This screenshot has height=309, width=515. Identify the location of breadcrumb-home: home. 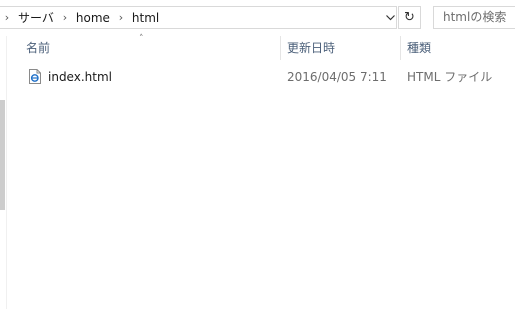
(93, 18).